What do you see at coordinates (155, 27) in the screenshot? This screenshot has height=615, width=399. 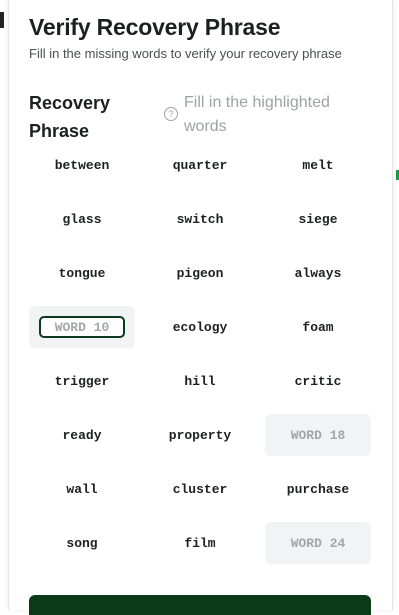 I see `page-title: Verify Recovery Phrase` at bounding box center [155, 27].